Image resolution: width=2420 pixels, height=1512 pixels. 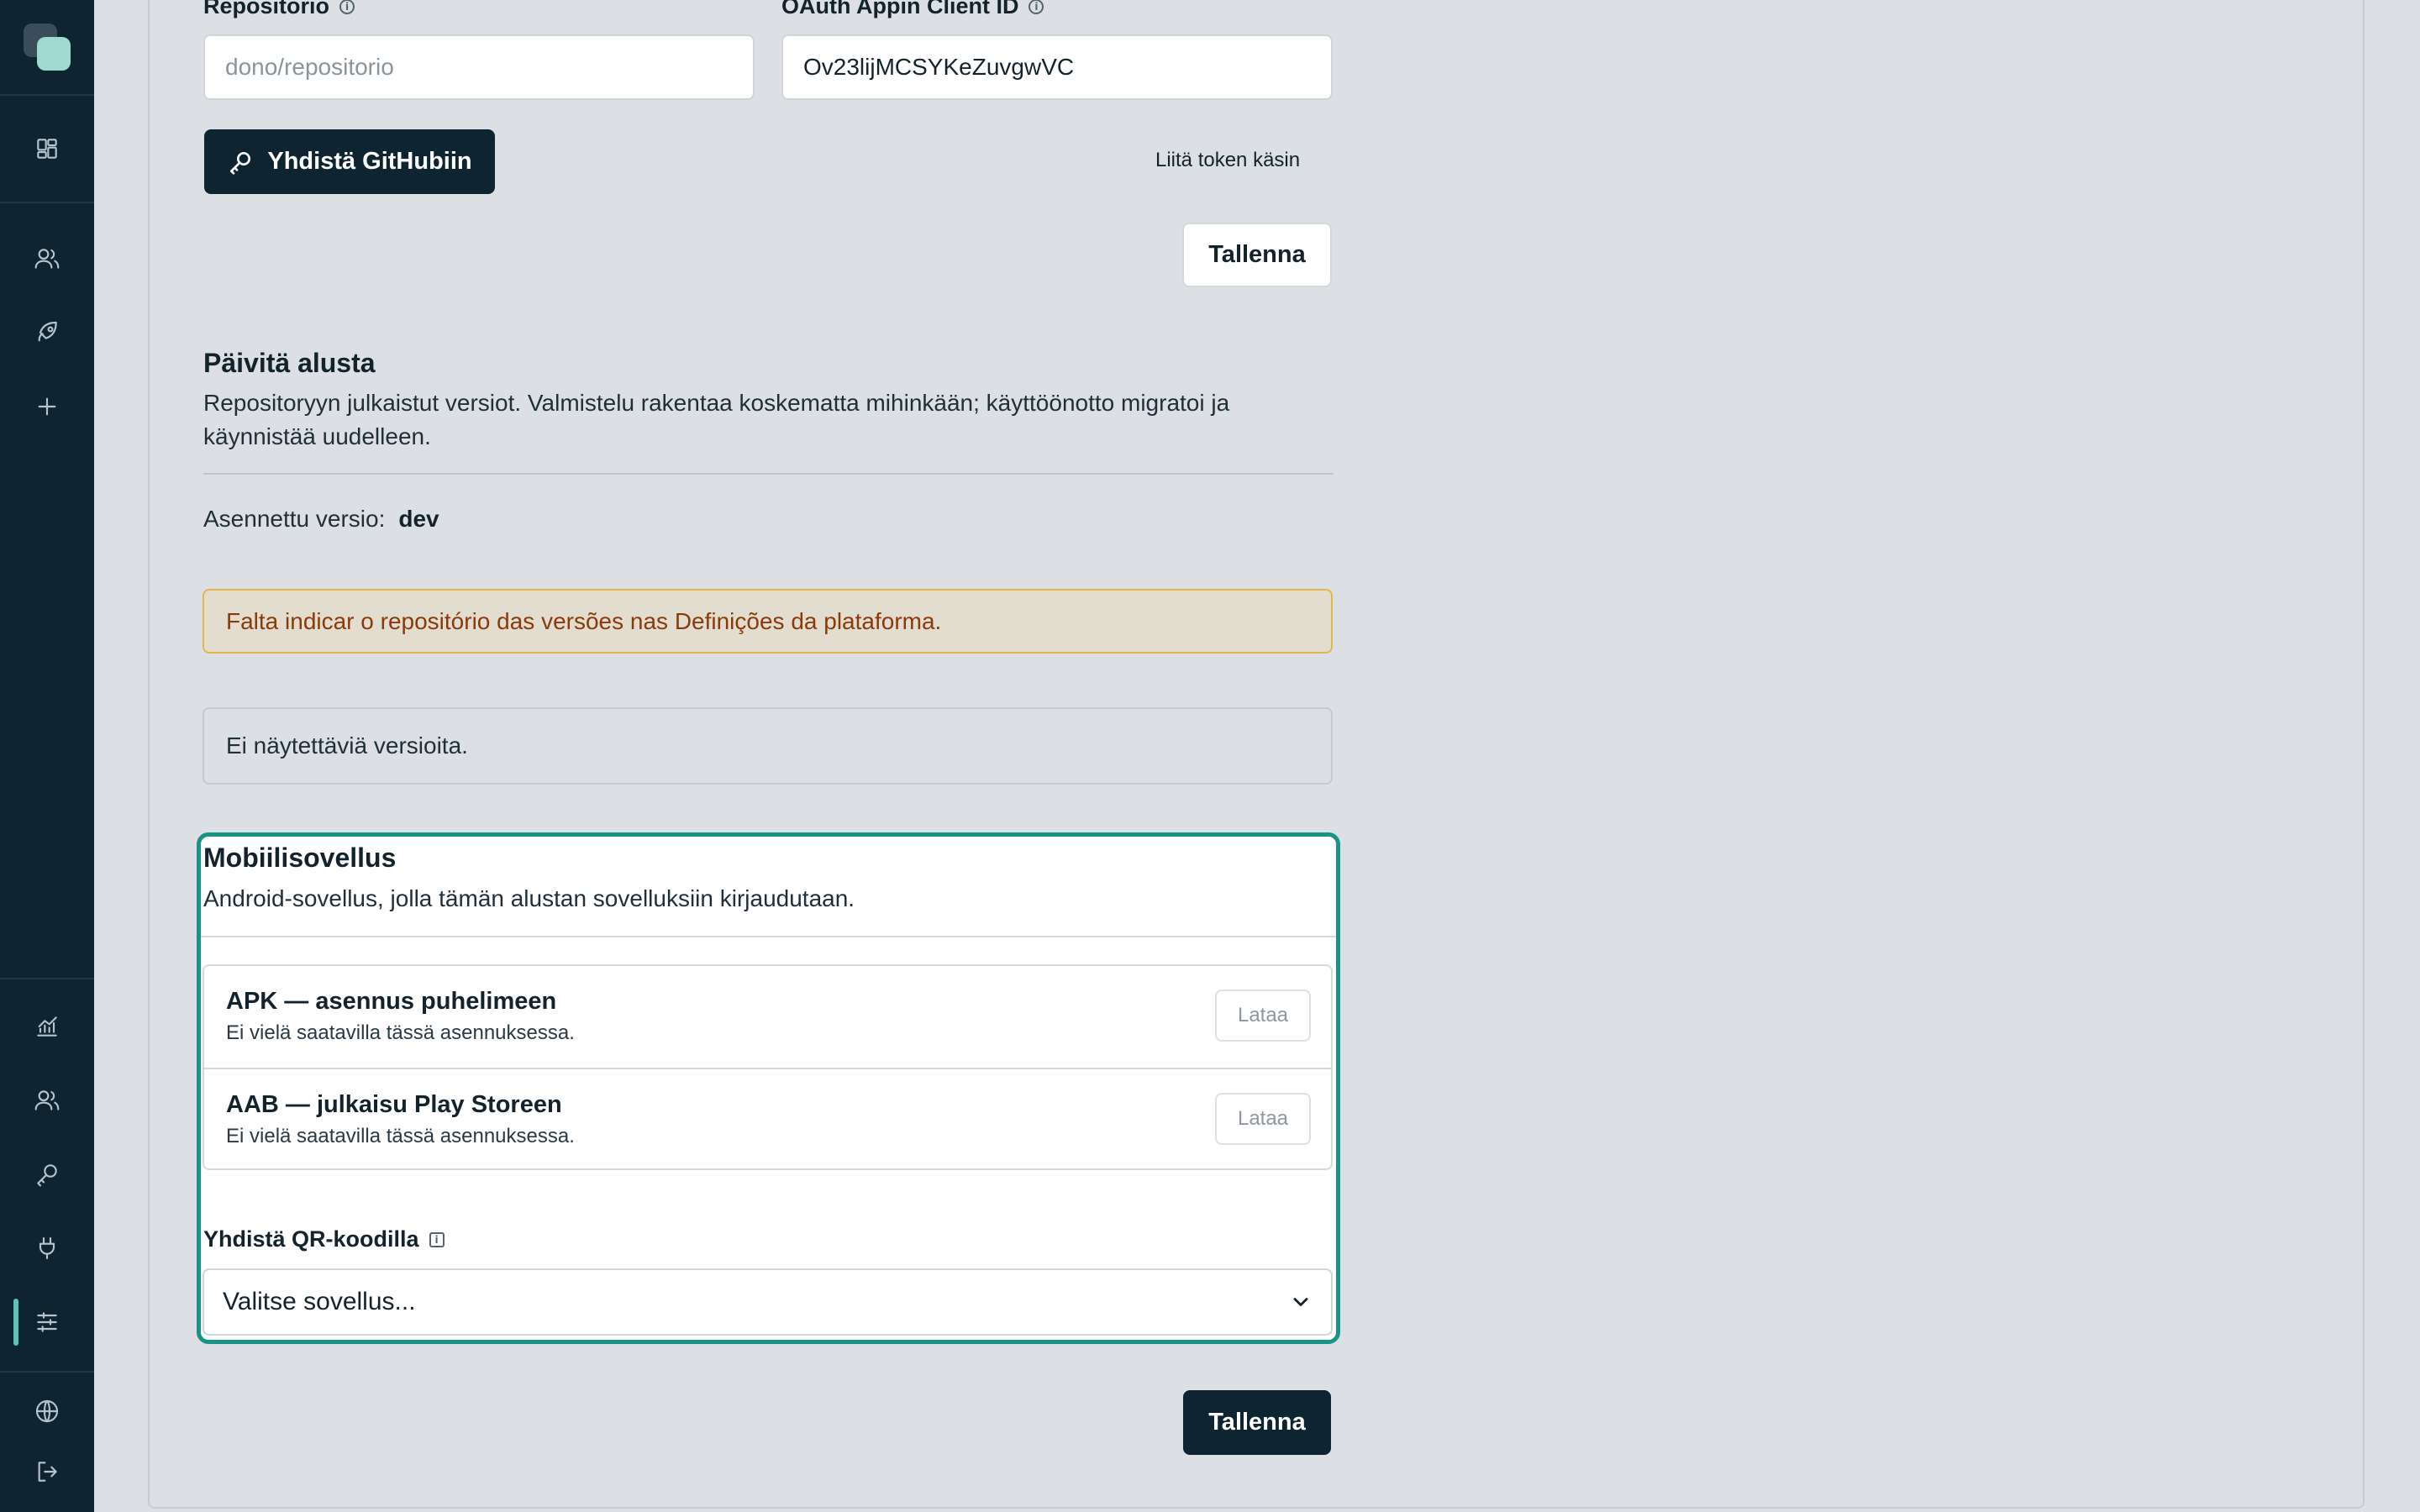 I want to click on repo-label: Repositorio i, so click(x=279, y=9).